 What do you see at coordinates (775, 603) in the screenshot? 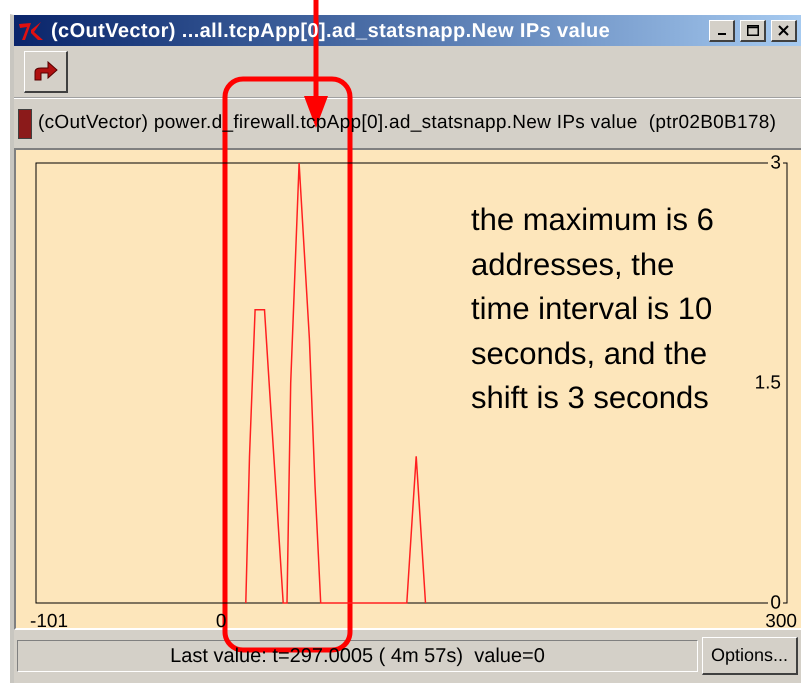
I see `y-tick-label: 0` at bounding box center [775, 603].